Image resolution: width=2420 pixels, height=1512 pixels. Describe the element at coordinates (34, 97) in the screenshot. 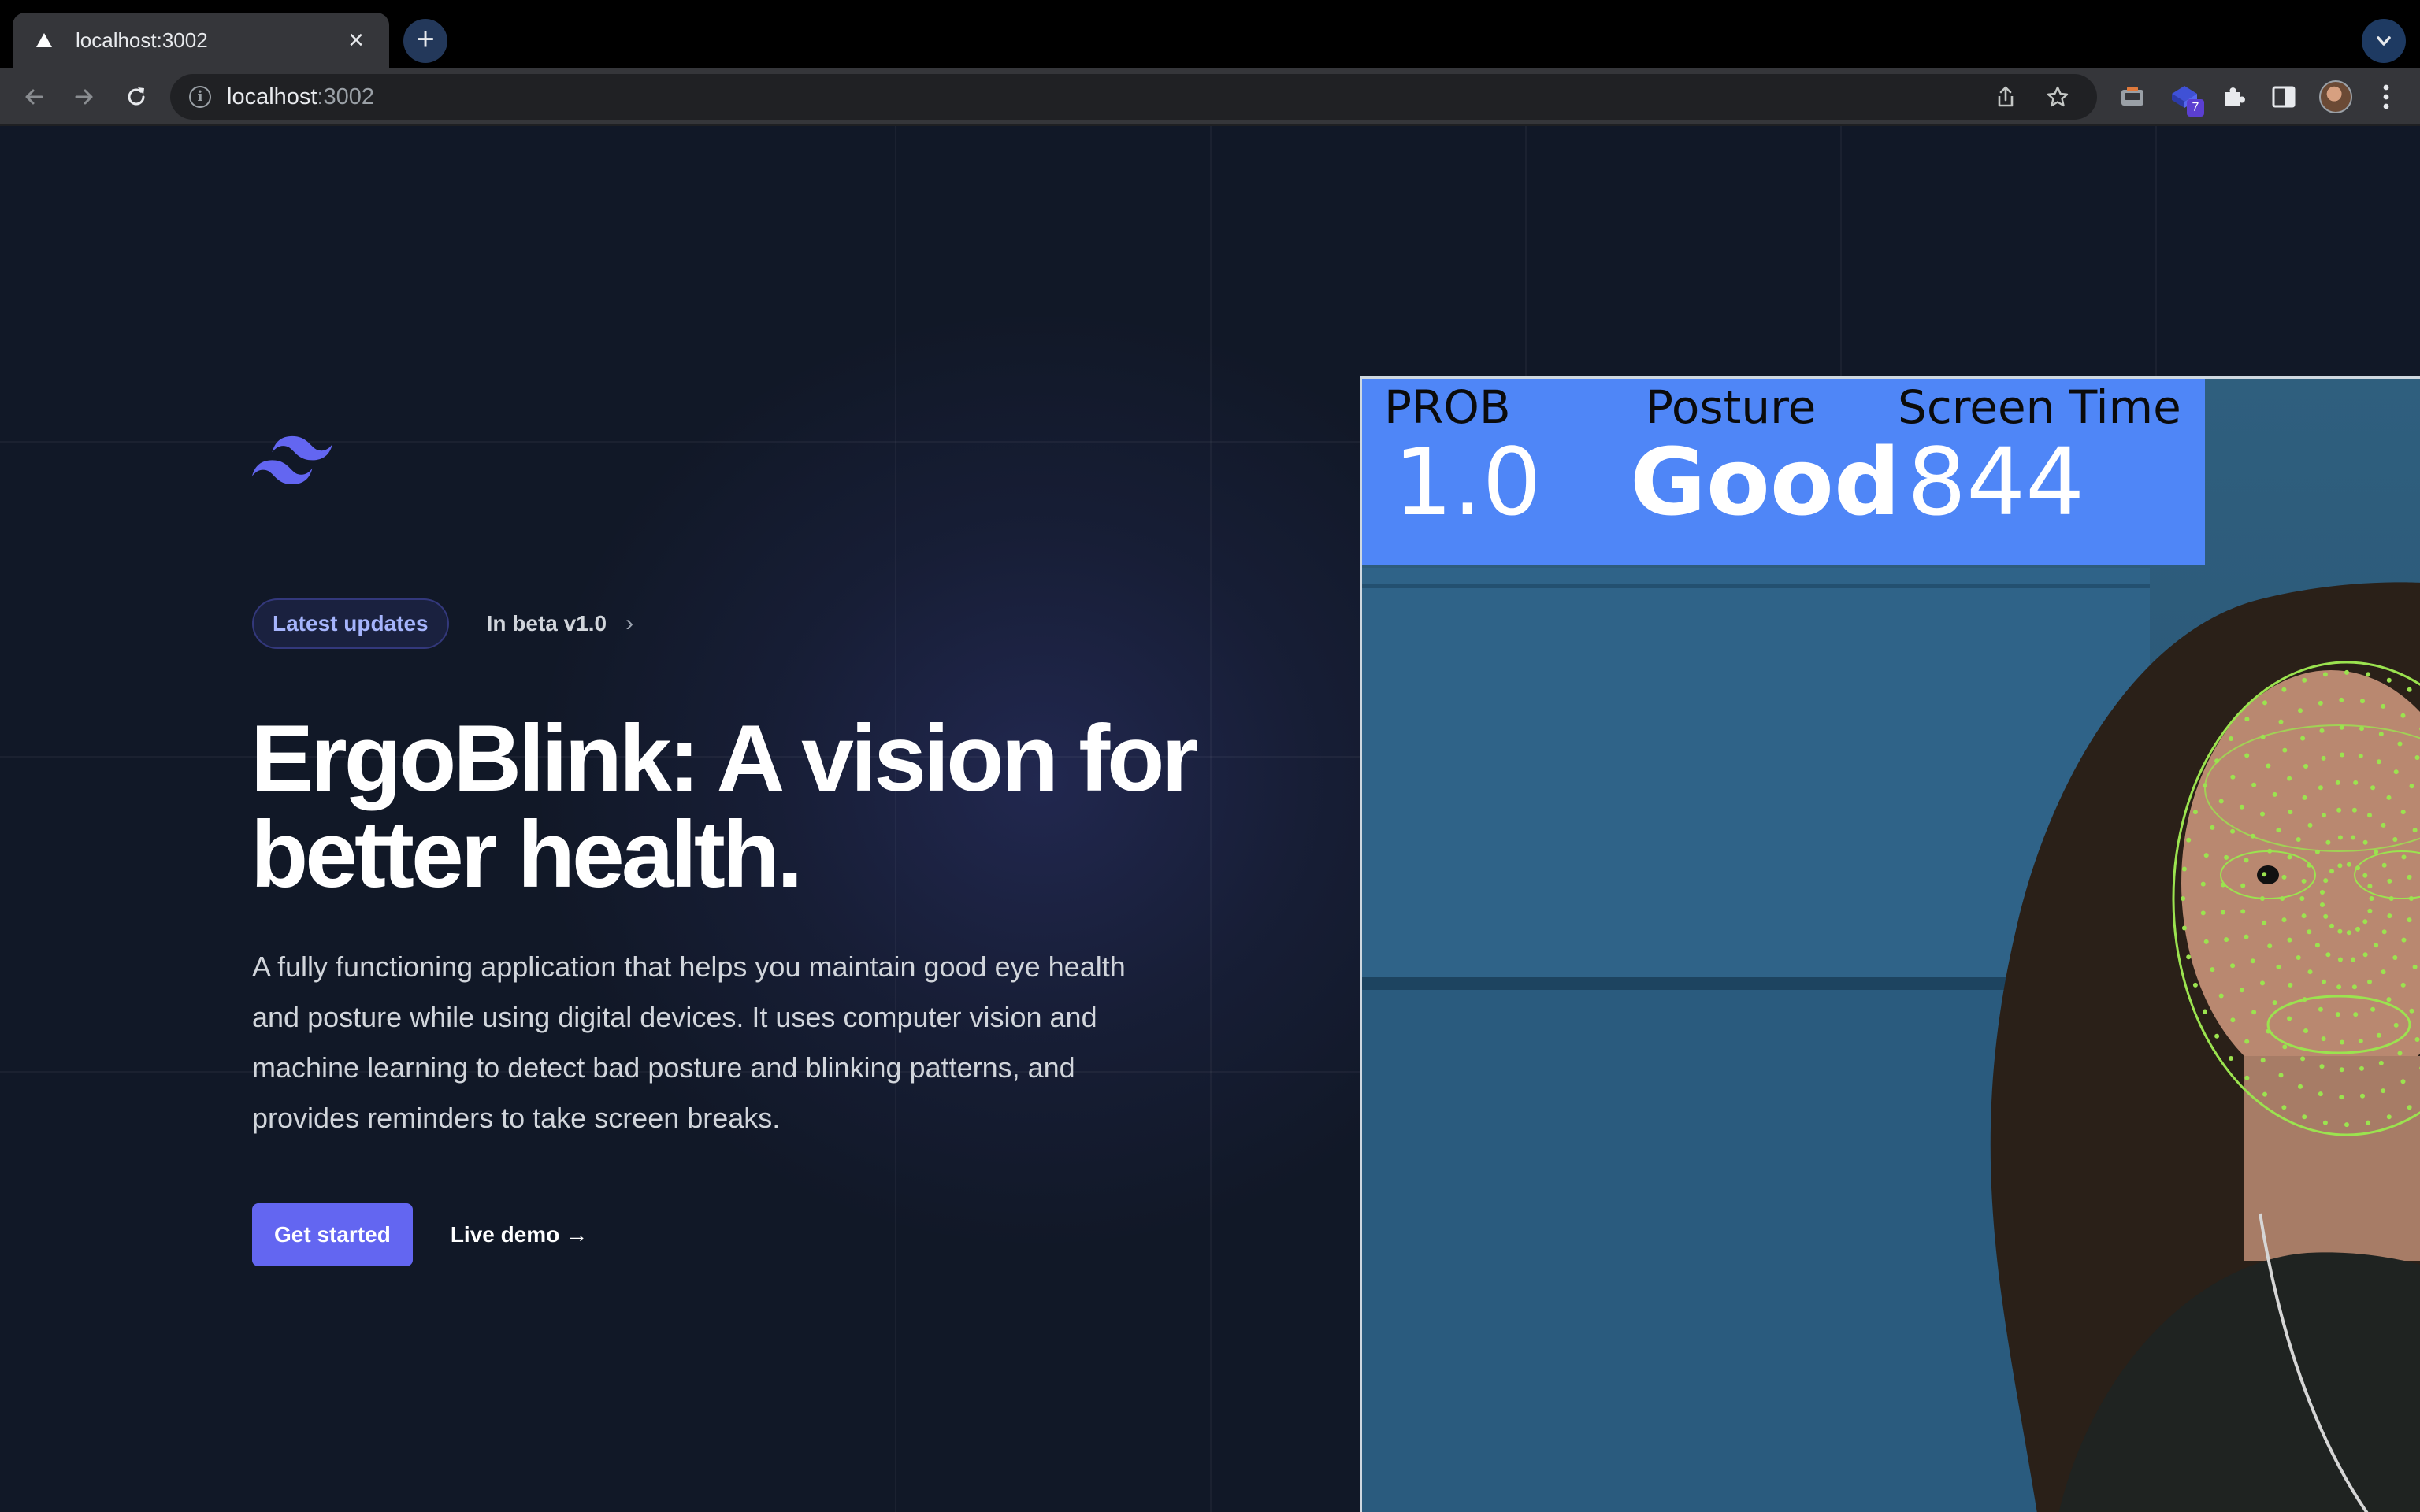

I see `back-button` at that location.